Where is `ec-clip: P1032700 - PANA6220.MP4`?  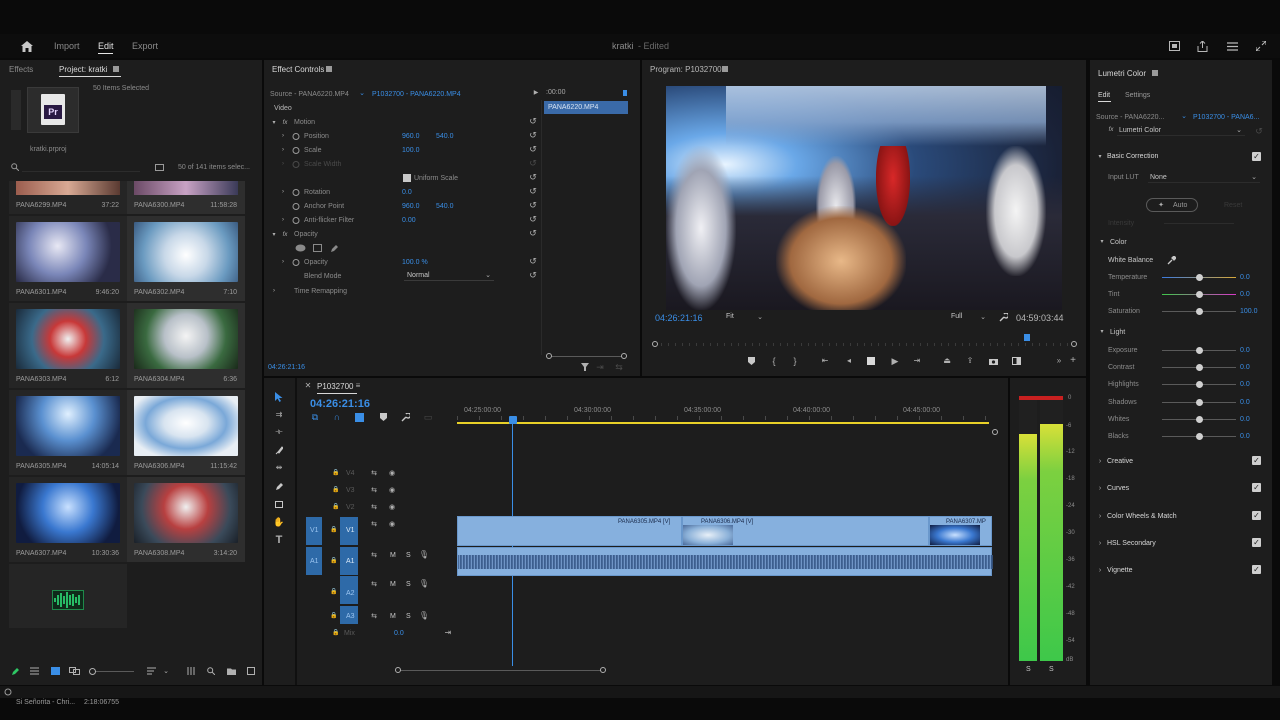
ec-clip: P1032700 - PANA6220.MP4 is located at coordinates (416, 94).